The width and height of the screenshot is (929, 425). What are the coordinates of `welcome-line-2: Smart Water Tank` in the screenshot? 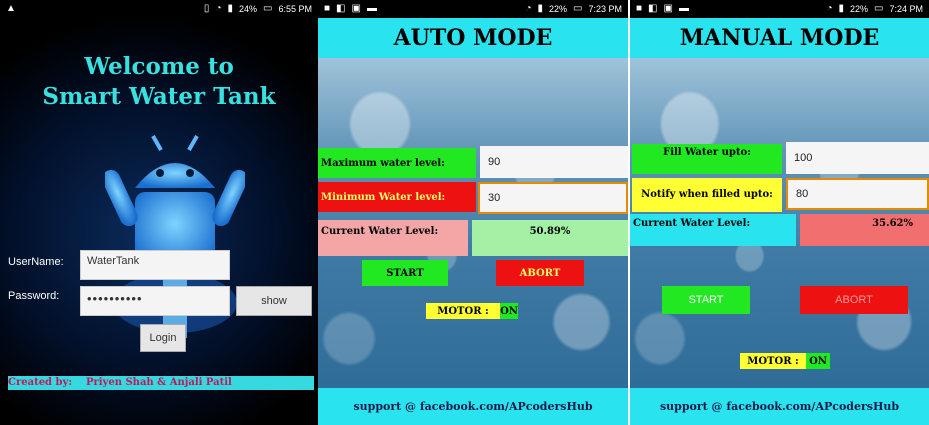 It's located at (159, 96).